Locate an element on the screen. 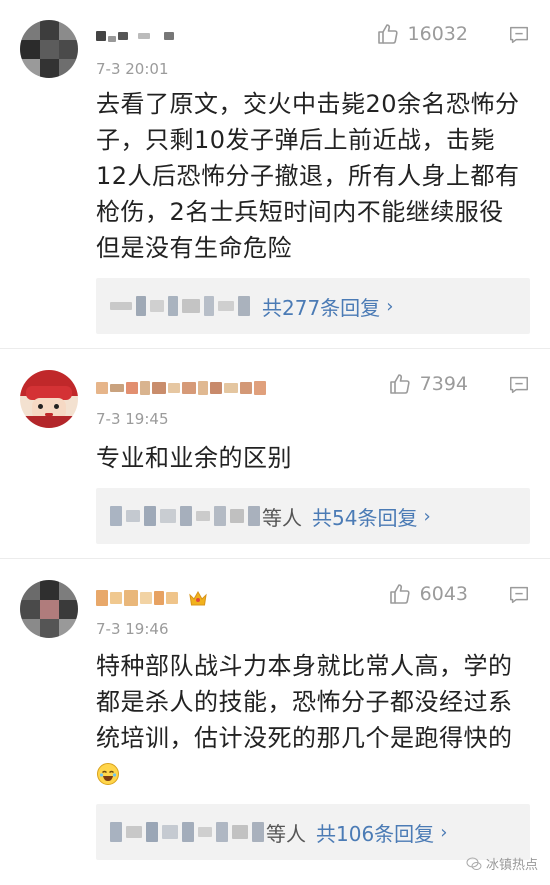 This screenshot has height=885, width=550. like-button: 16032 is located at coordinates (422, 34).